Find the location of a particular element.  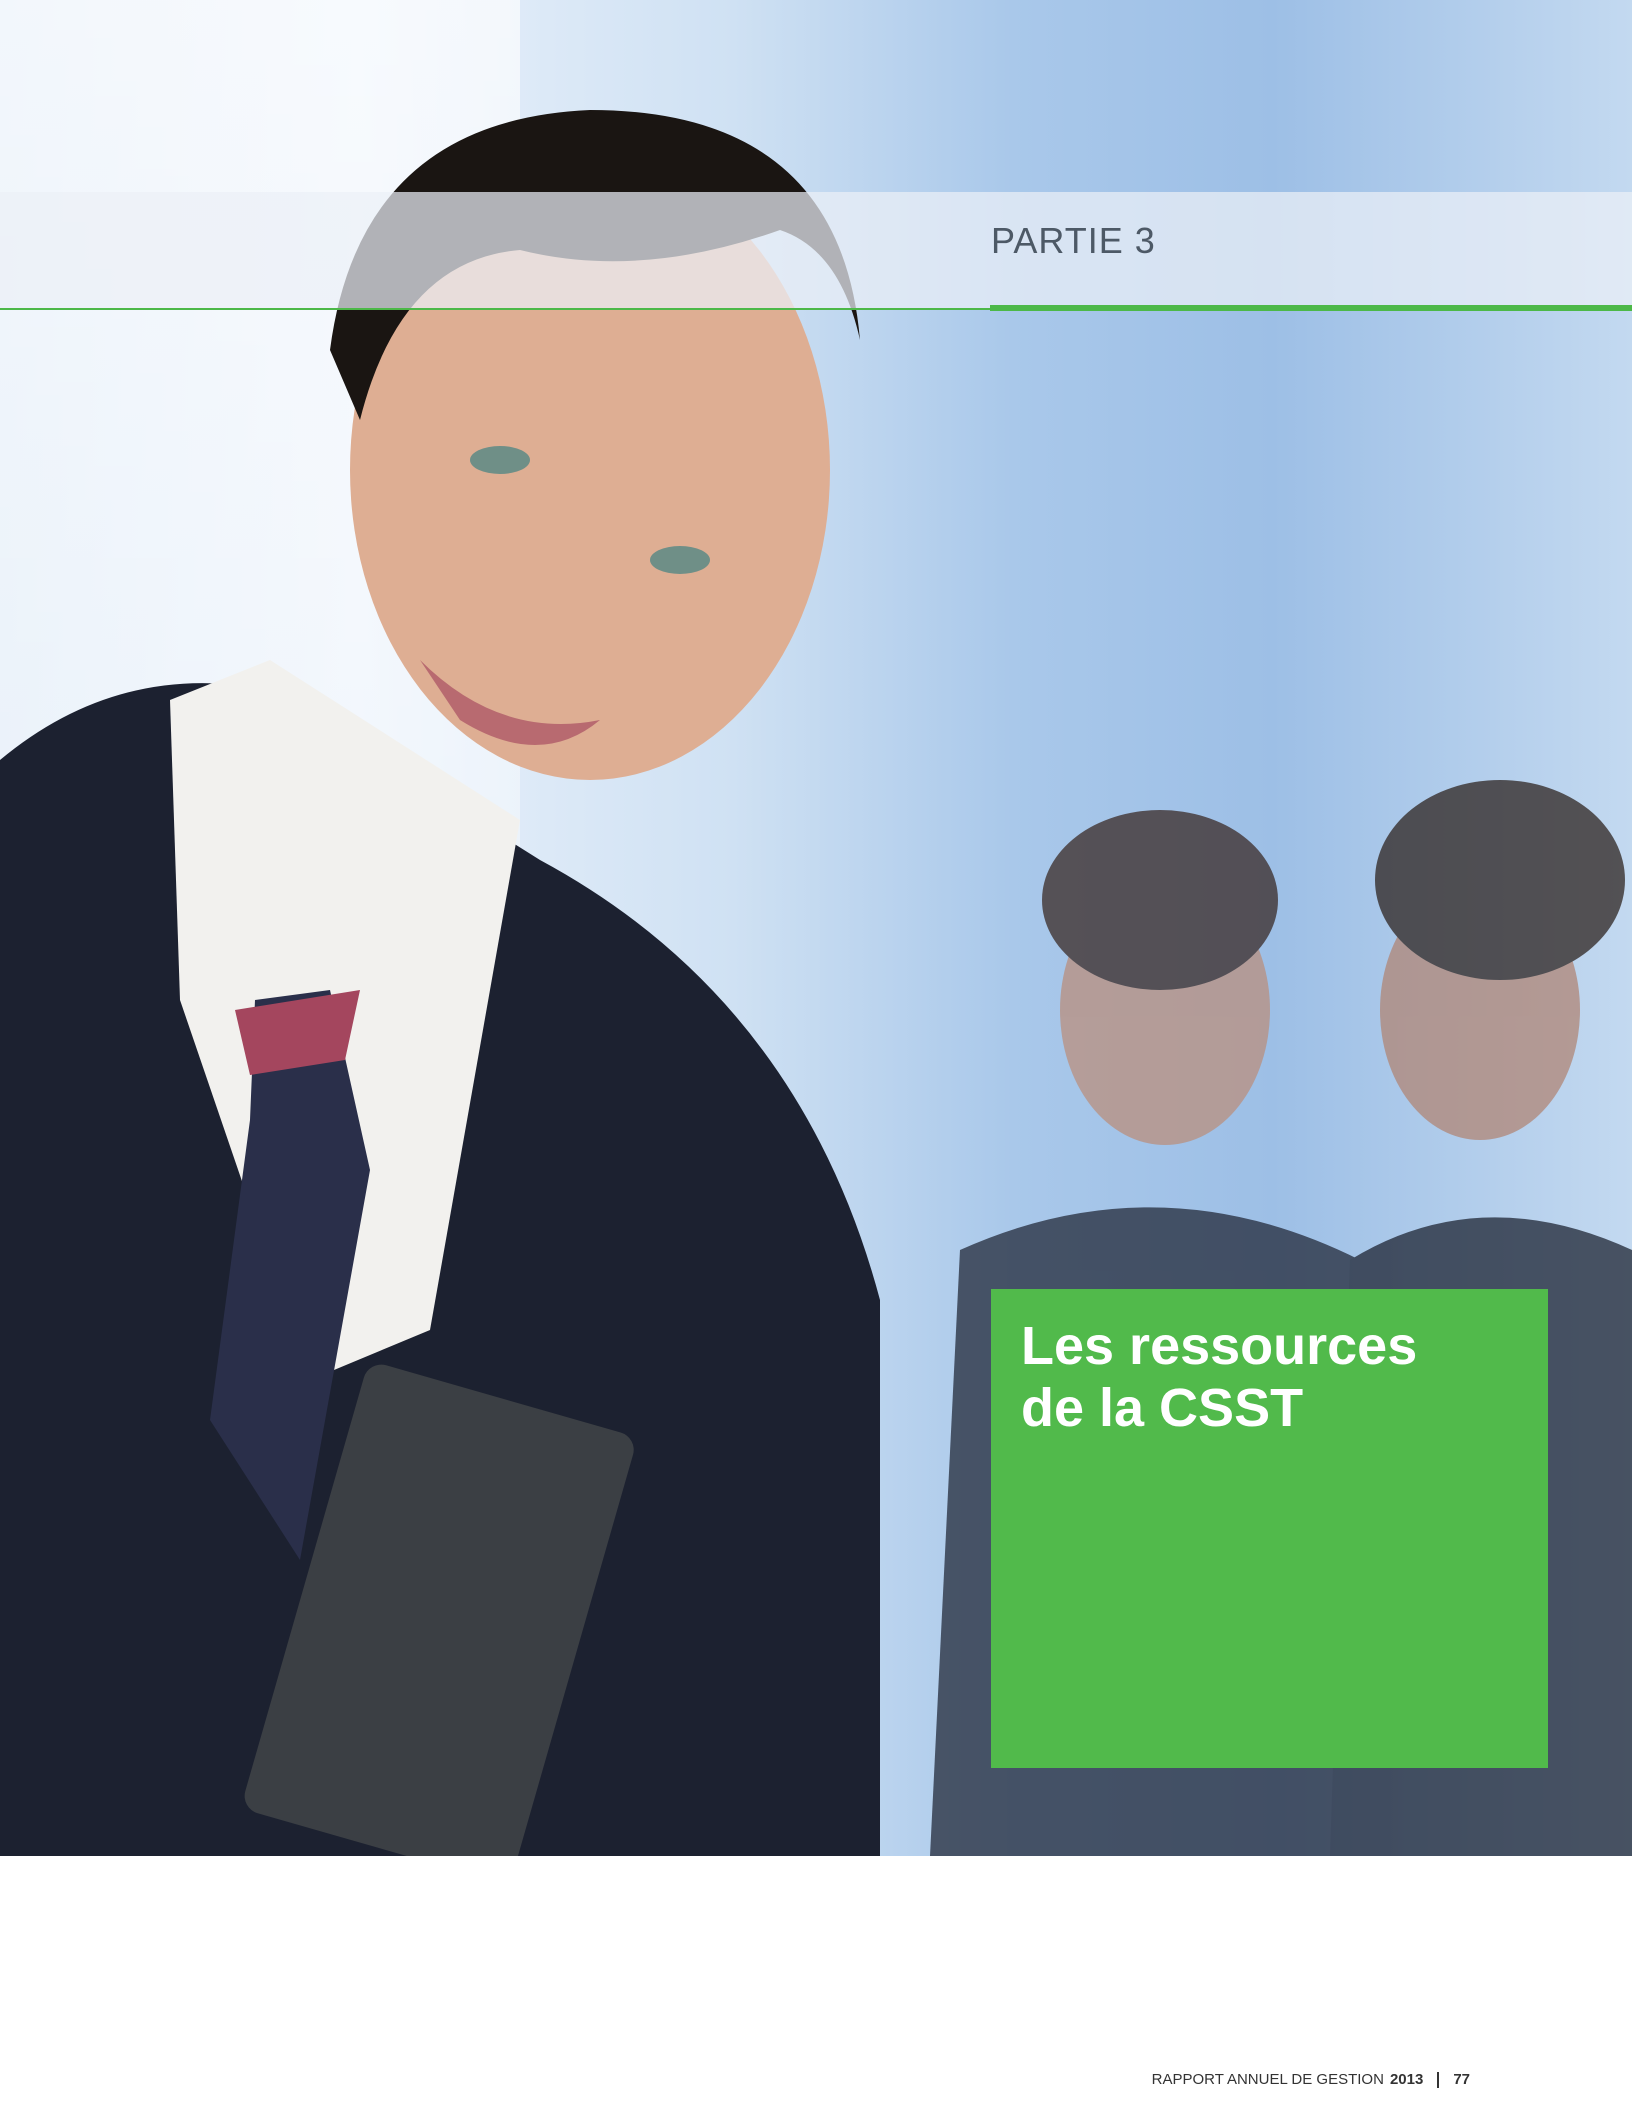

page-number: 77 is located at coordinates (1461, 2079).